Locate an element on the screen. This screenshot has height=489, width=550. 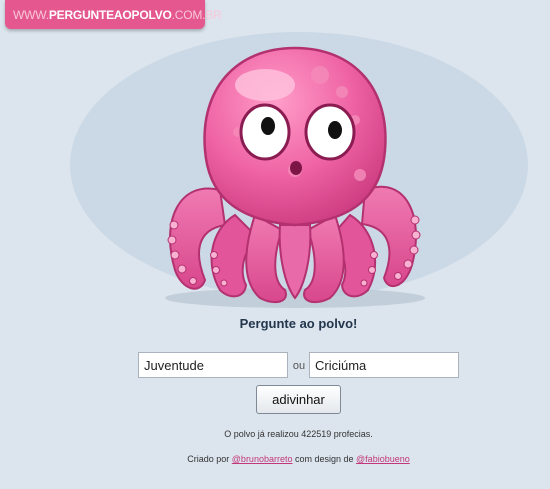
option-b-input is located at coordinates (384, 365).